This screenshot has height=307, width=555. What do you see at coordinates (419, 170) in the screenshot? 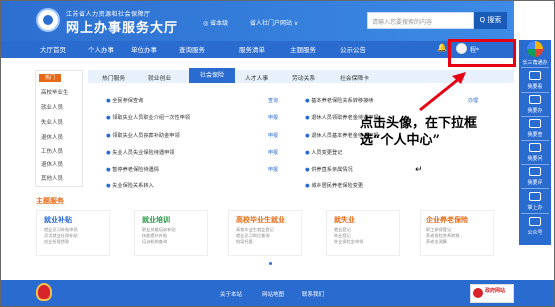
I see `return-mark: ↵` at bounding box center [419, 170].